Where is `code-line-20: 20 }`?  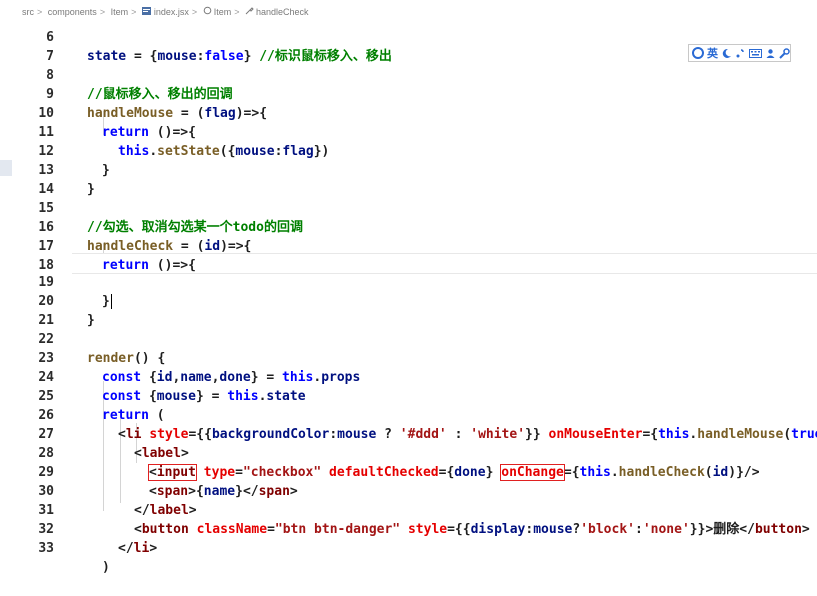 code-line-20: 20 } is located at coordinates (408, 300).